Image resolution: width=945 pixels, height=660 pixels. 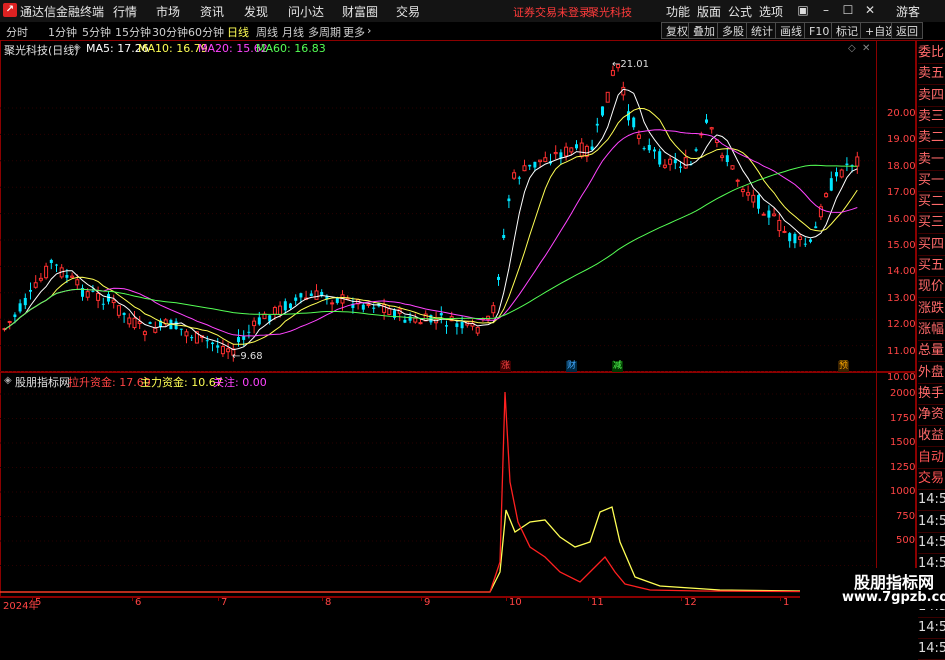 I want to click on indicator-line, so click(x=438, y=549).